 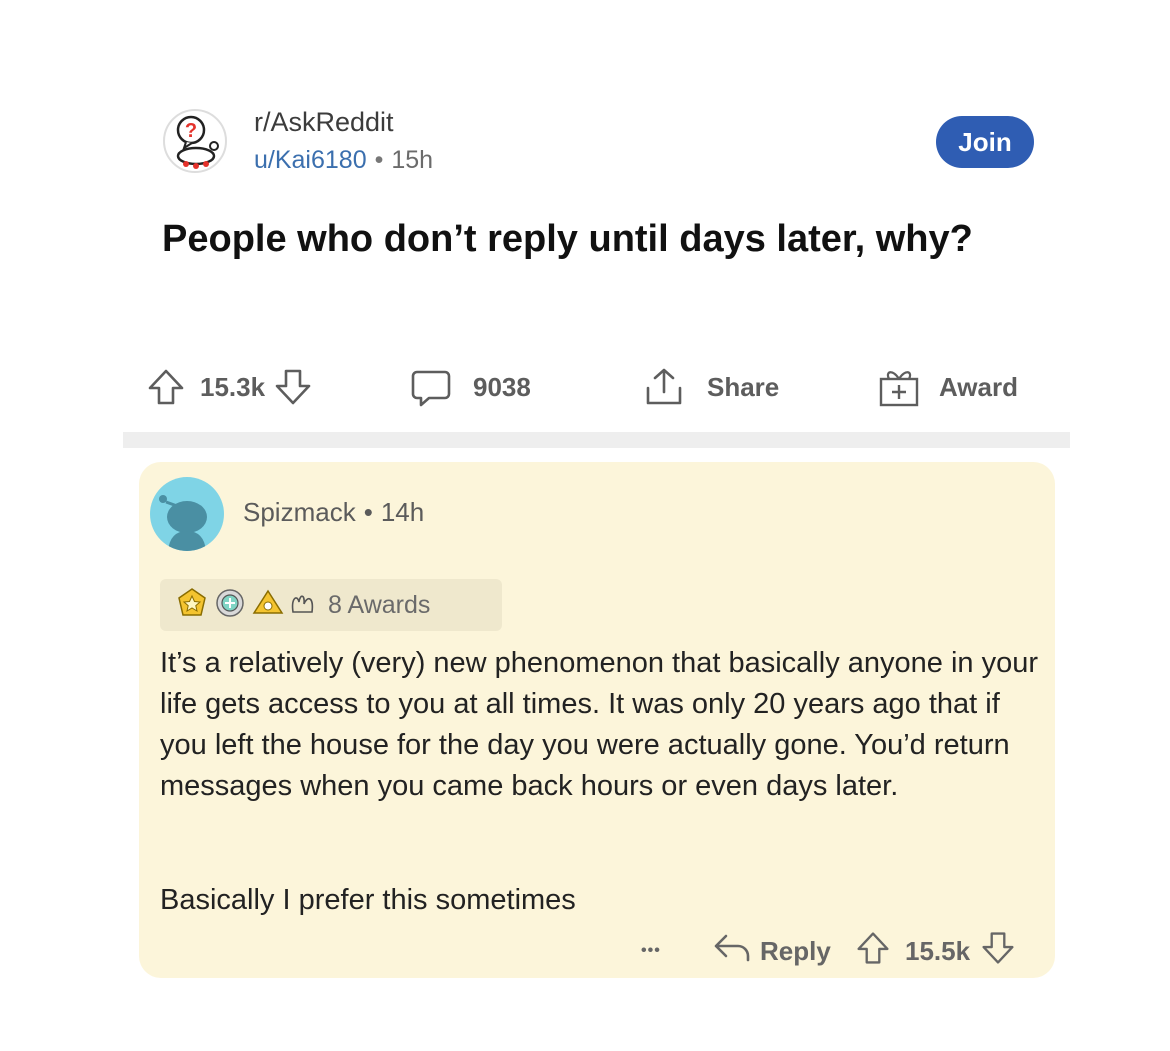 What do you see at coordinates (192, 605) in the screenshot?
I see `award-badge-gold-icon` at bounding box center [192, 605].